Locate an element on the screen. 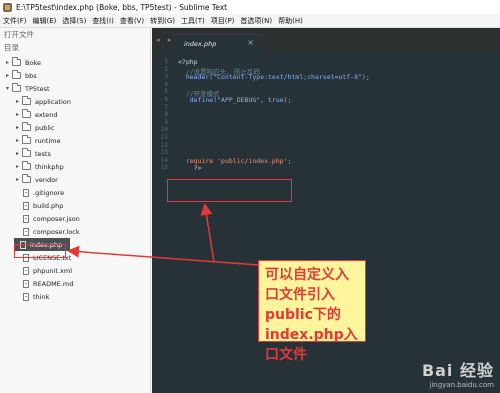 This screenshot has height=393, width=500. tree-item-label: .gitignore is located at coordinates (49, 192).